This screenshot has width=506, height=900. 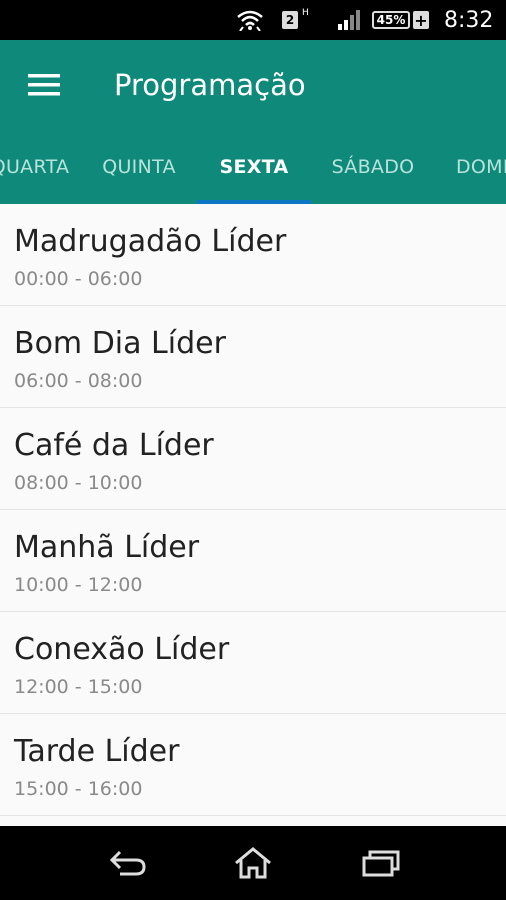 I want to click on hamburger-menu-icon, so click(x=44, y=85).